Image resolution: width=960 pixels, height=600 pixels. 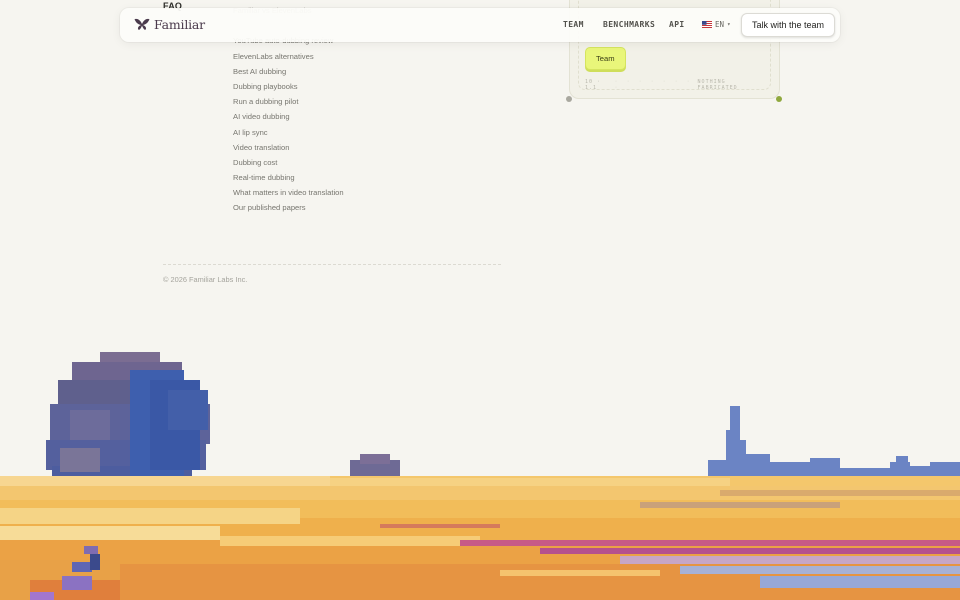 What do you see at coordinates (142, 24) in the screenshot?
I see `butterfly-icon` at bounding box center [142, 24].